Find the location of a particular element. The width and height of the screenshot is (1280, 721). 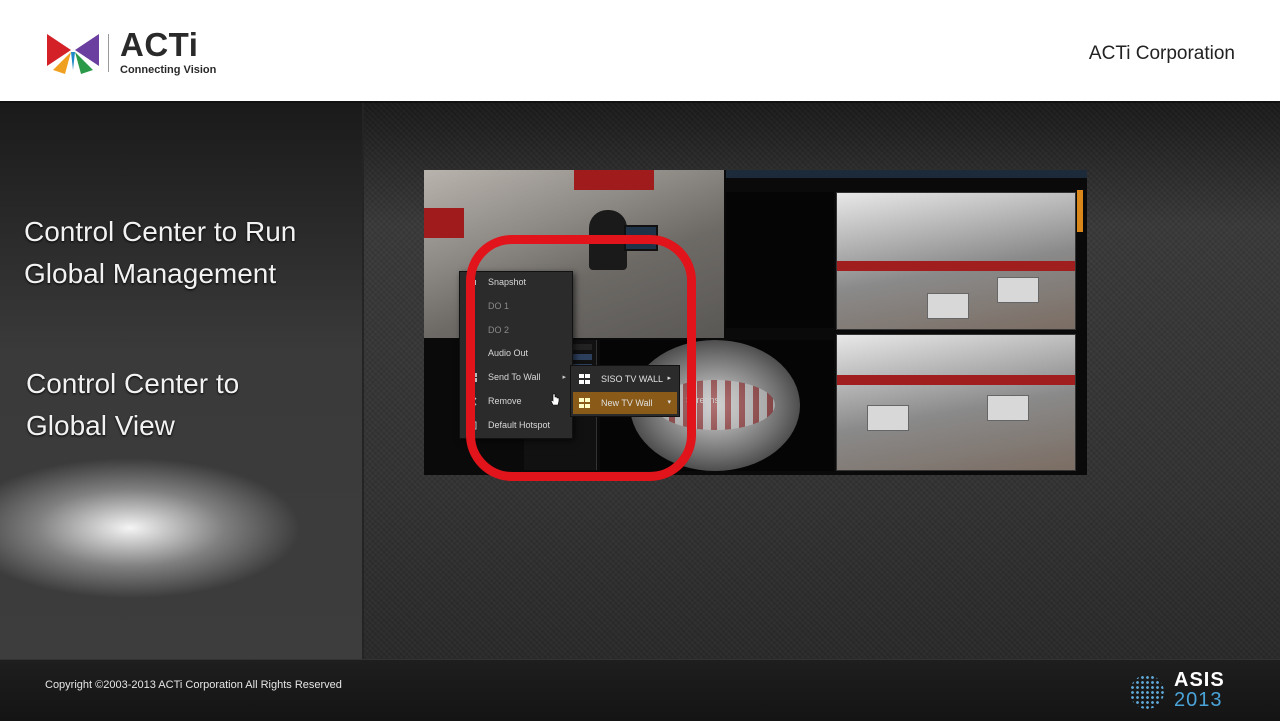

globe-dots-icon is located at coordinates (1147, 692).